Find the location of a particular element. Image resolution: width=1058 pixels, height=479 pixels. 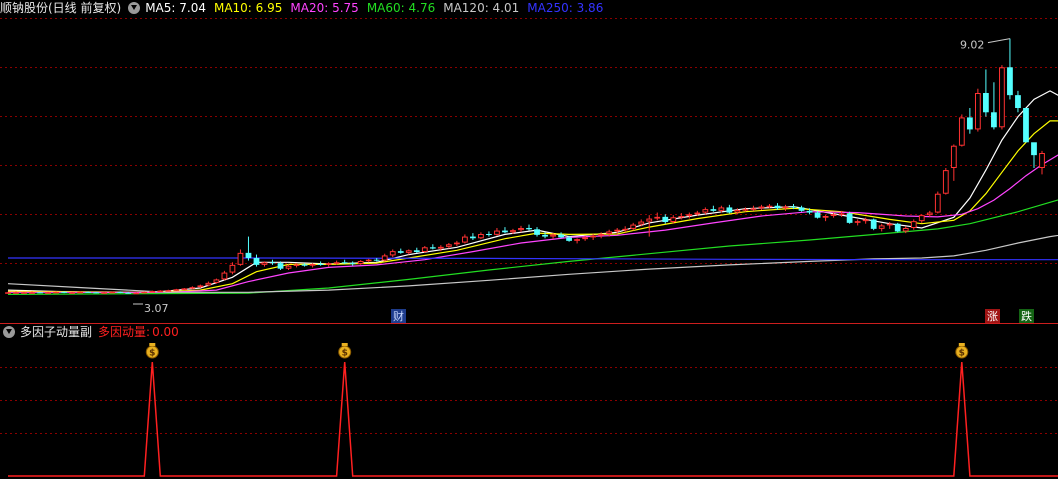

money-bag-neck is located at coordinates (152, 344).